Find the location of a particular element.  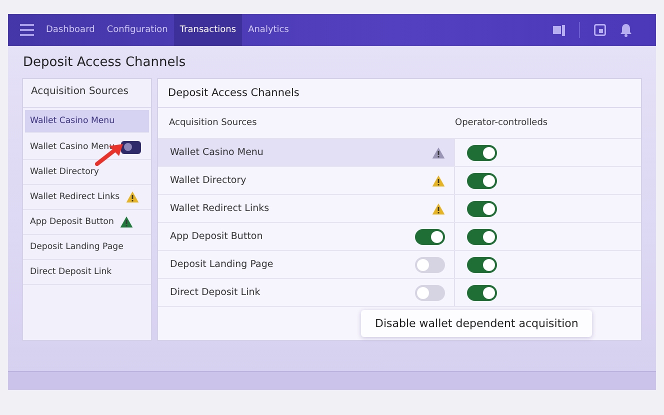

table-row-cell: Wallet Casino Menu is located at coordinates (306, 152).